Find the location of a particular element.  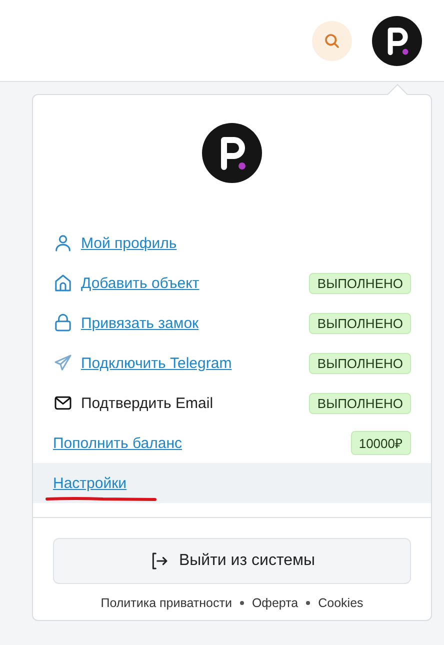

menu-link: Привязать замок is located at coordinates (140, 323).